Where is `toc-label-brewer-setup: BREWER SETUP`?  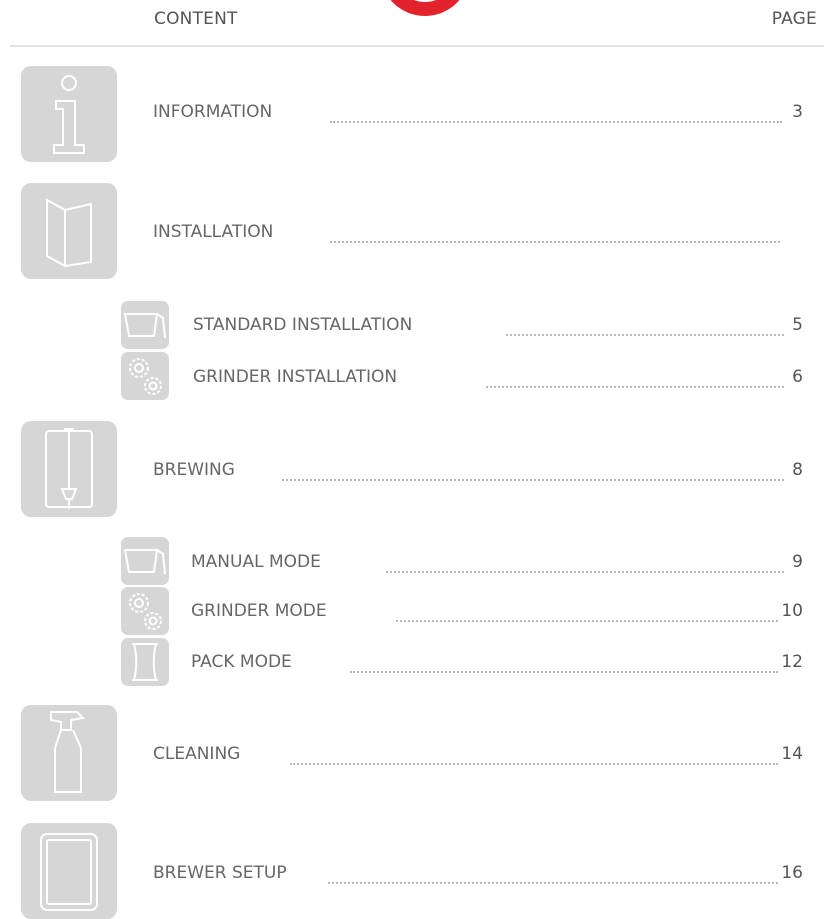
toc-label-brewer-setup: BREWER SETUP is located at coordinates (220, 873).